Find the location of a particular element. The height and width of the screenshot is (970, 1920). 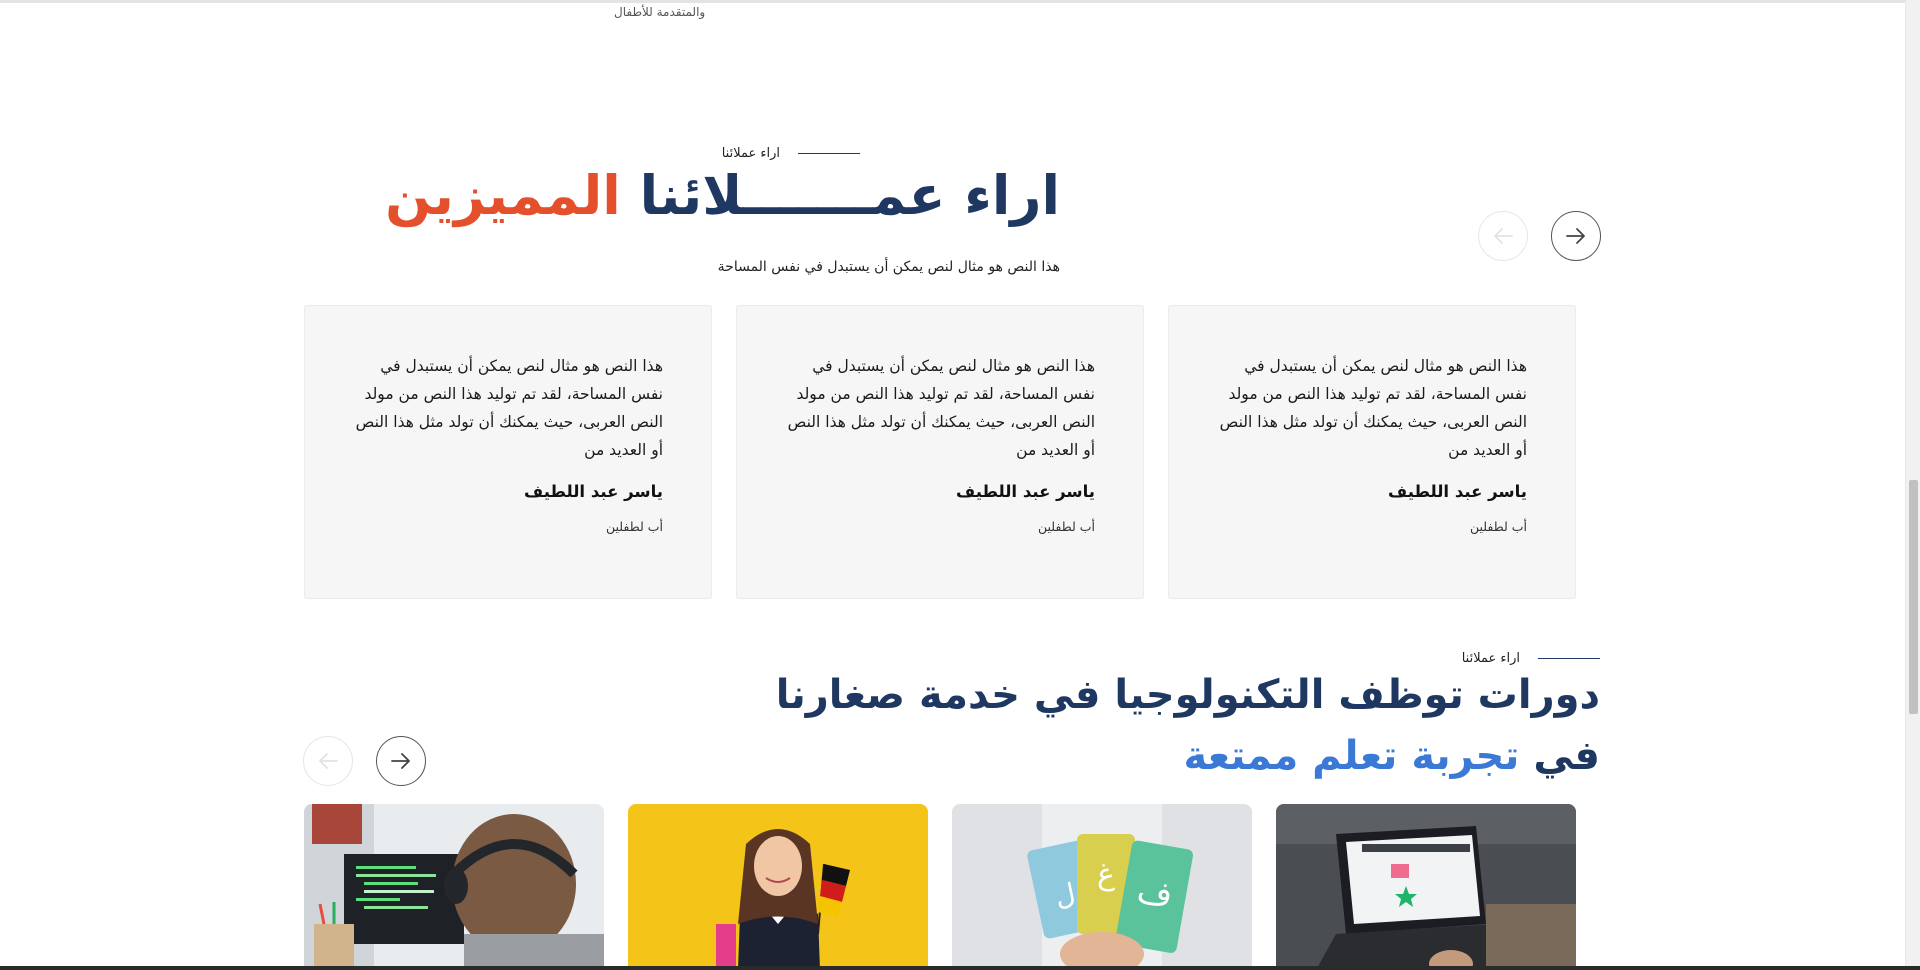

page-scrollbar is located at coordinates (1912, 483).